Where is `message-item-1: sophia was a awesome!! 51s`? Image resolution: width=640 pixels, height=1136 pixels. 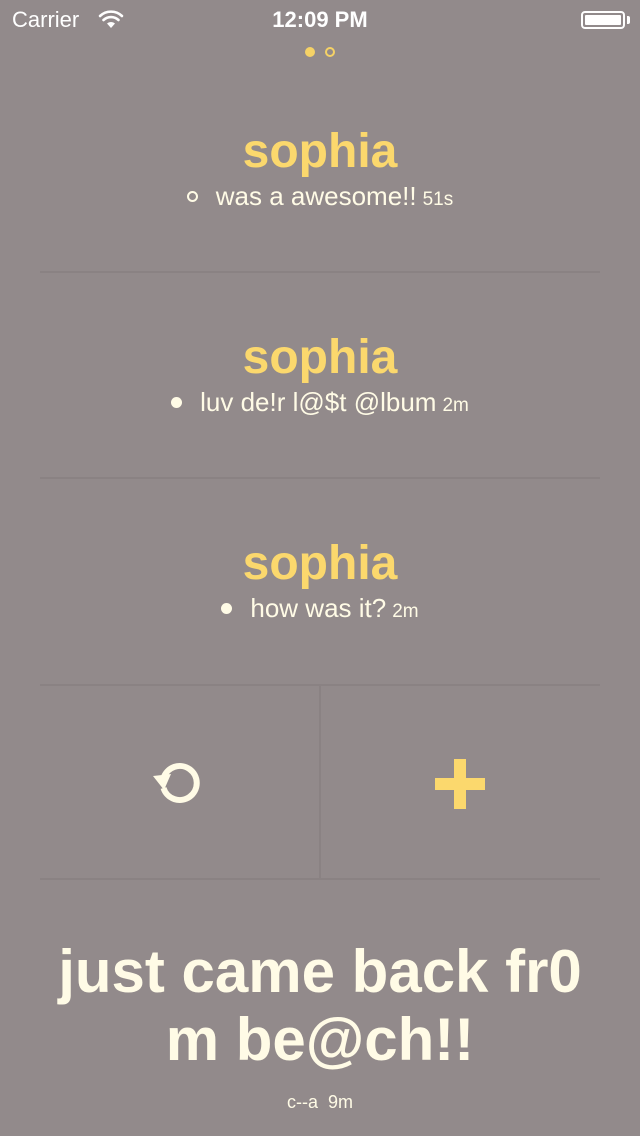
message-item-1: sophia was a awesome!! 51s is located at coordinates (320, 170).